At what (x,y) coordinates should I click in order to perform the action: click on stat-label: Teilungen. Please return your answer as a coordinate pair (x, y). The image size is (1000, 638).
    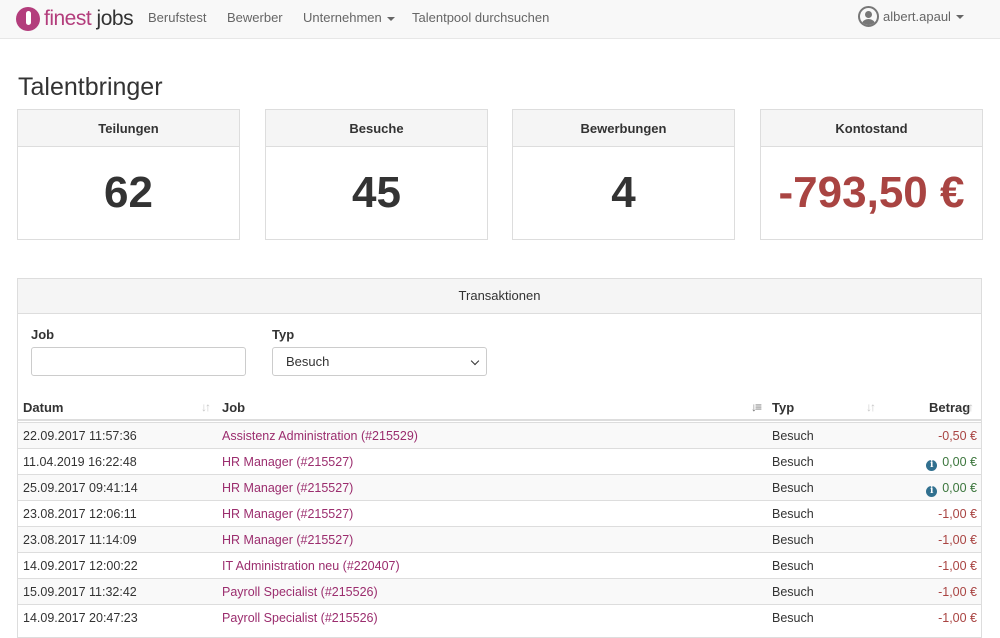
    Looking at the image, I should click on (128, 128).